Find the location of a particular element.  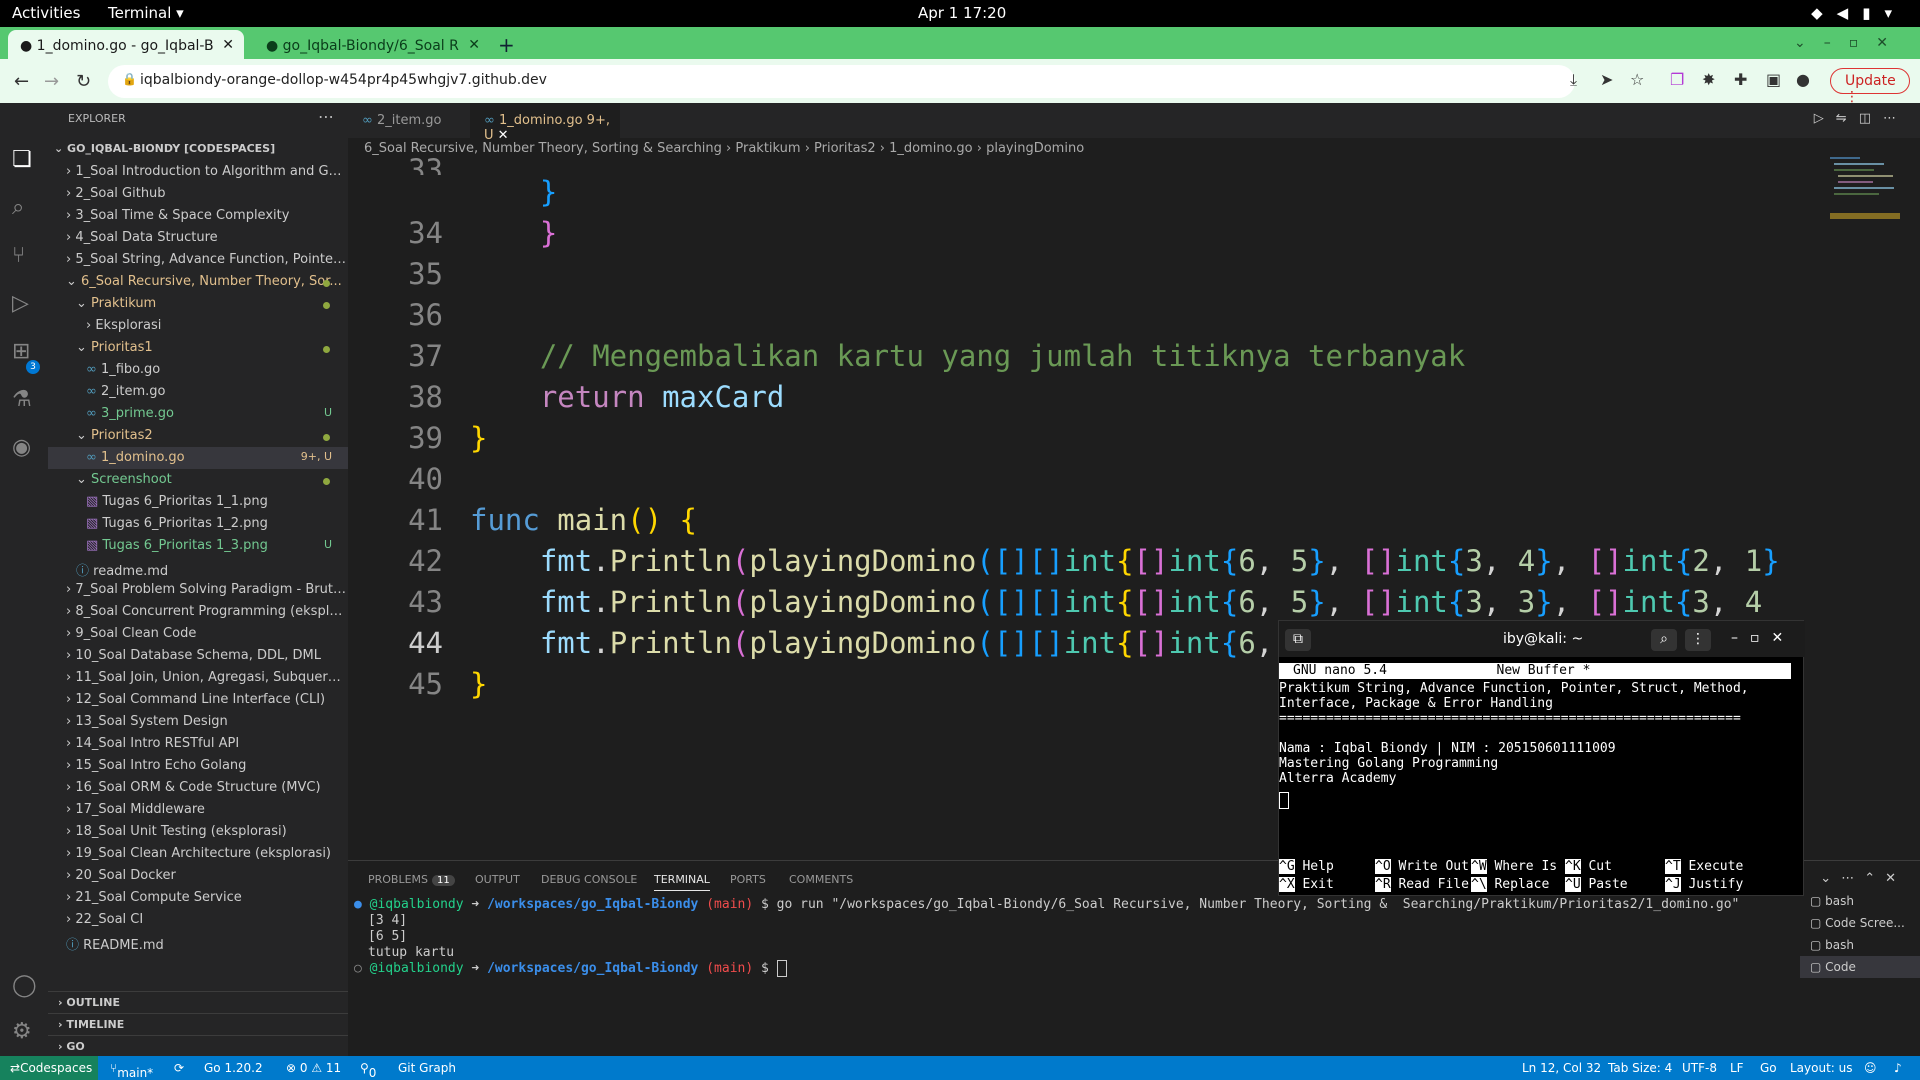

reload-icon: ↻ is located at coordinates (83, 81).